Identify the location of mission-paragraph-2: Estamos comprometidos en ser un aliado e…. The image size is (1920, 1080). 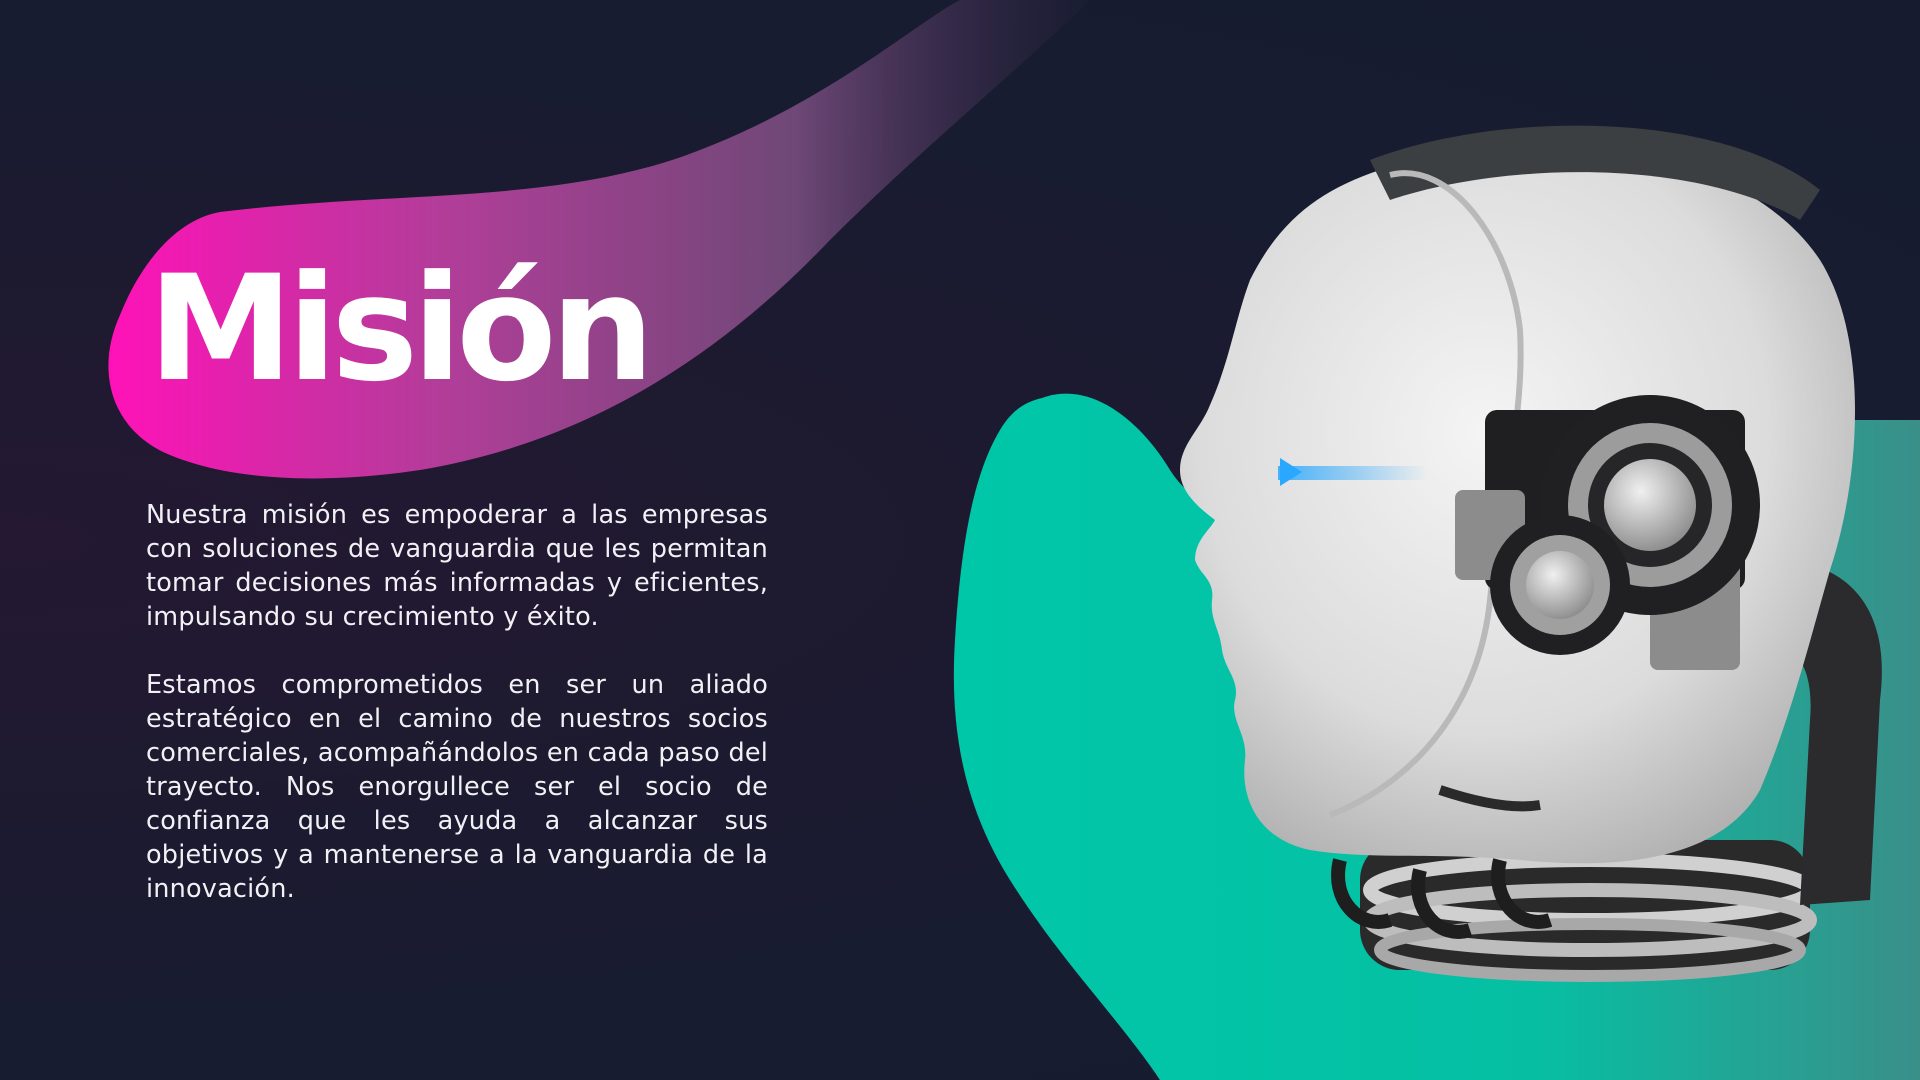
(457, 787).